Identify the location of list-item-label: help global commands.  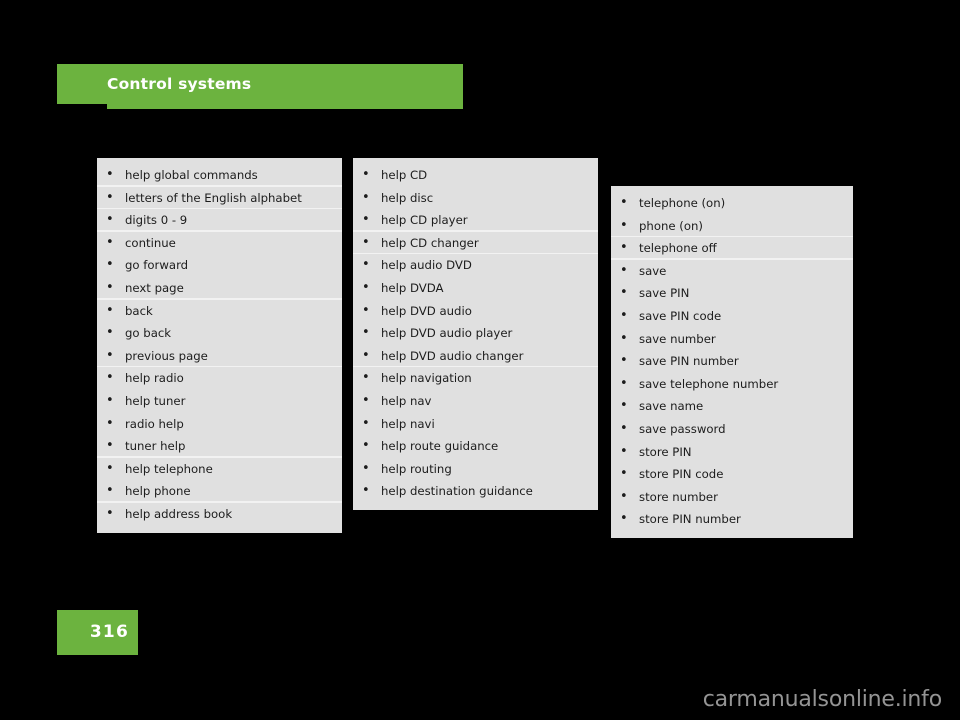
(191, 175).